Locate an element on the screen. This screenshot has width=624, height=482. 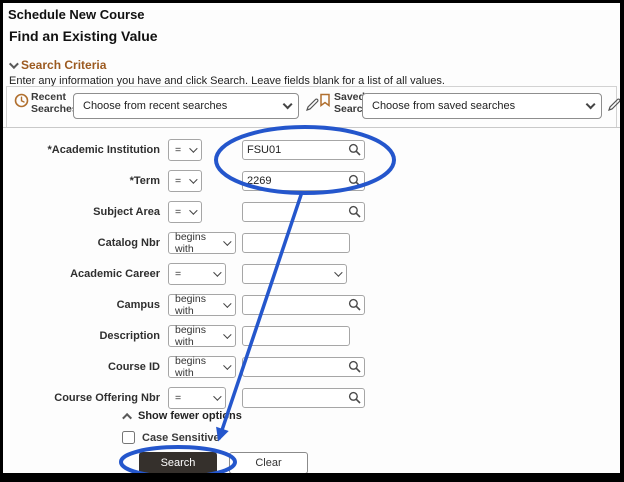
bookmark-icon is located at coordinates (325, 100).